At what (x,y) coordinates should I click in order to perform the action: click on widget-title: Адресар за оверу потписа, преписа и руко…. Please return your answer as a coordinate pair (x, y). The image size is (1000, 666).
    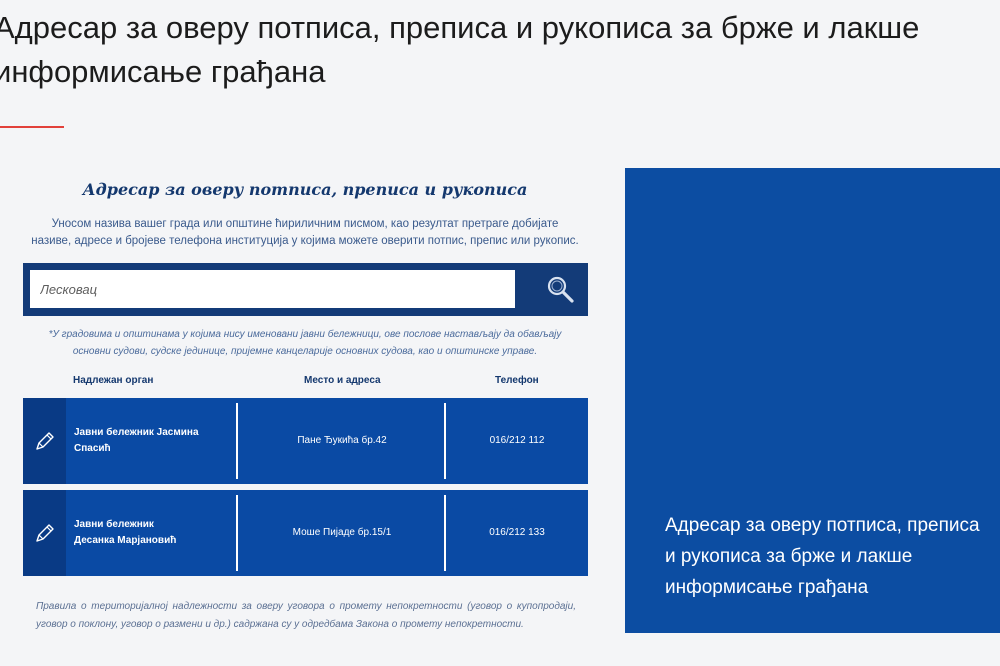
    Looking at the image, I should click on (305, 189).